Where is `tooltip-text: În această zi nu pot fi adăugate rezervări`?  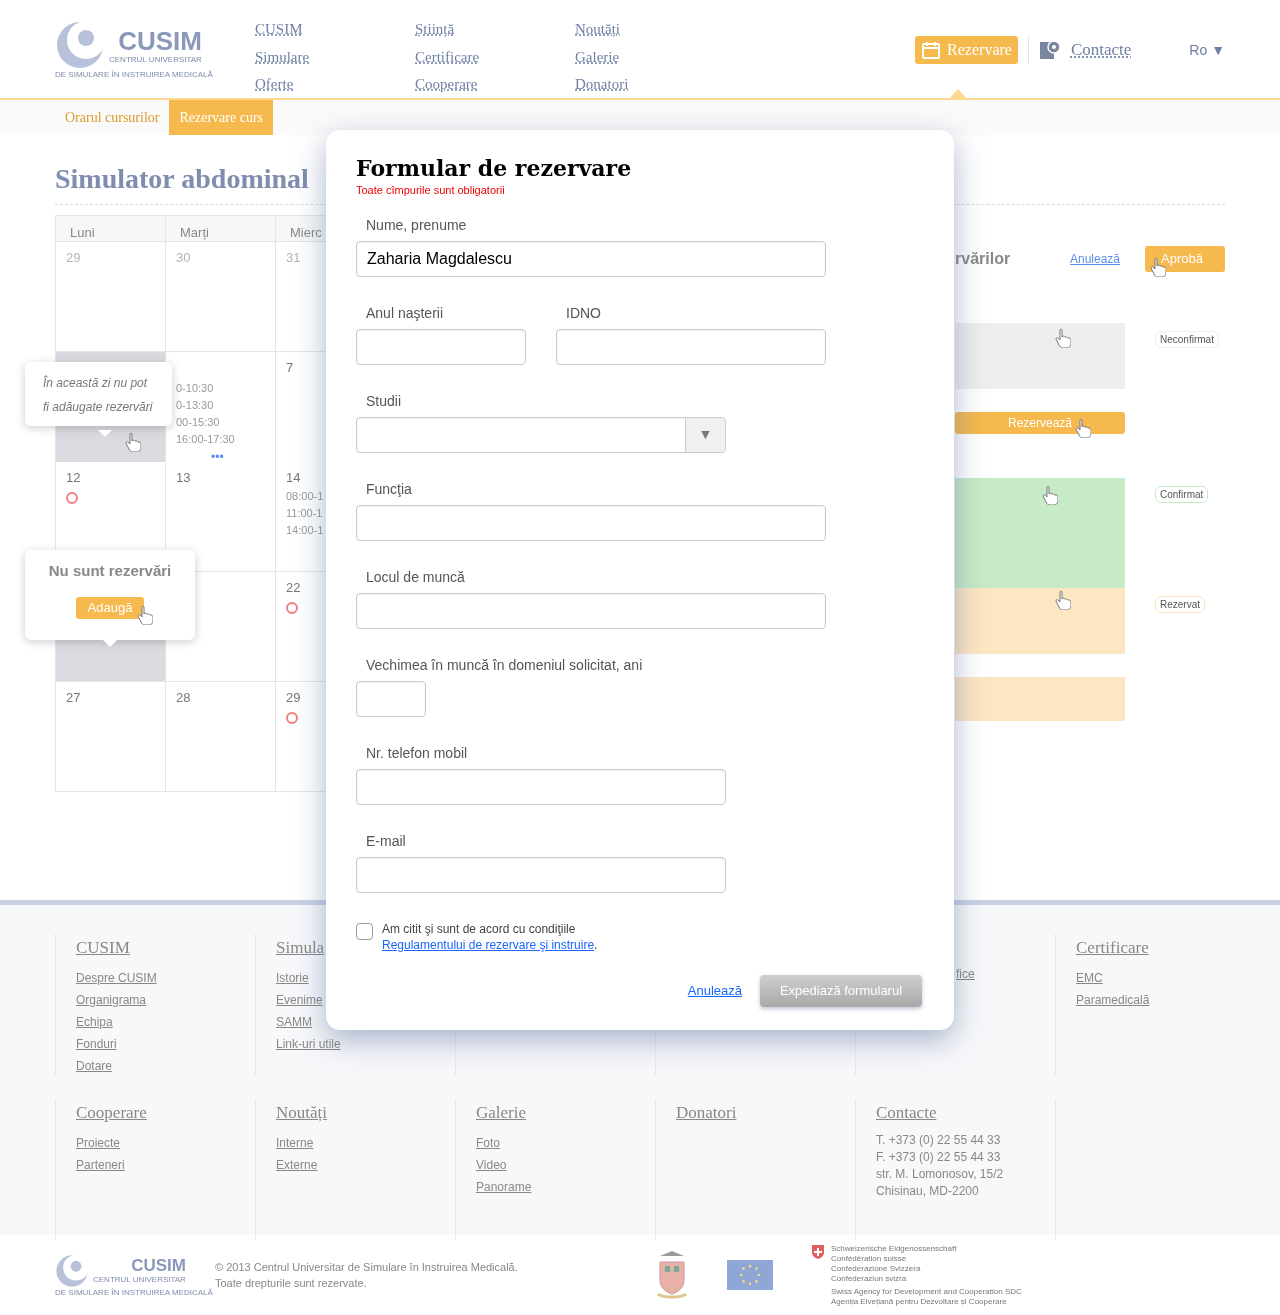
tooltip-text: În această zi nu pot fi adăugate rezervări is located at coordinates (98, 395).